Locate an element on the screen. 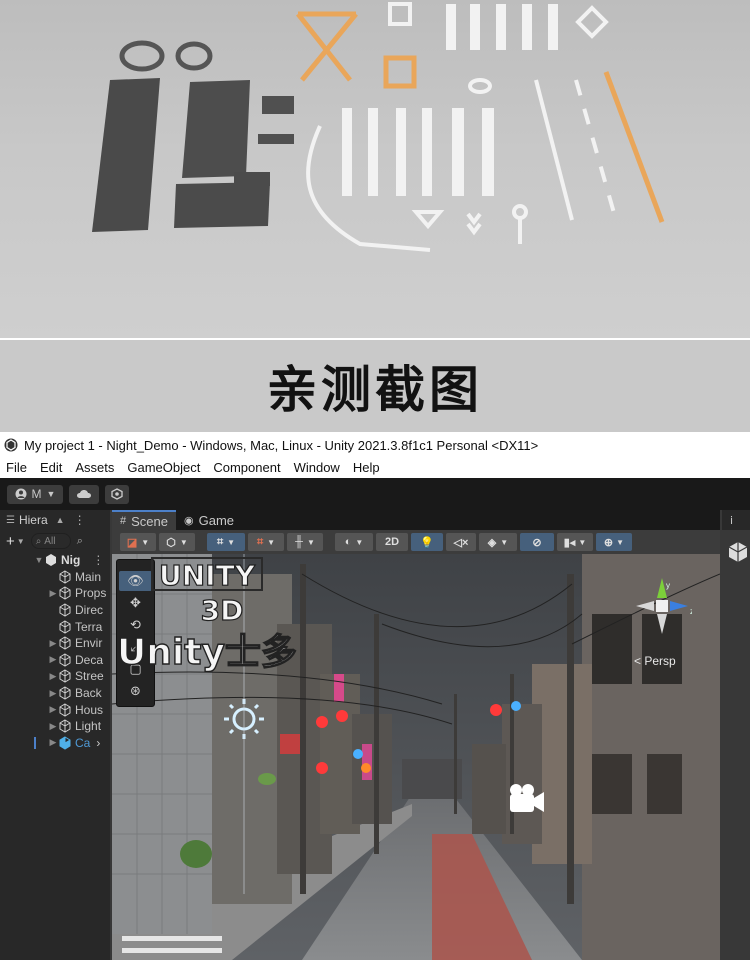 The width and height of the screenshot is (750, 960). orientation-gizmo: y z is located at coordinates (662, 609).